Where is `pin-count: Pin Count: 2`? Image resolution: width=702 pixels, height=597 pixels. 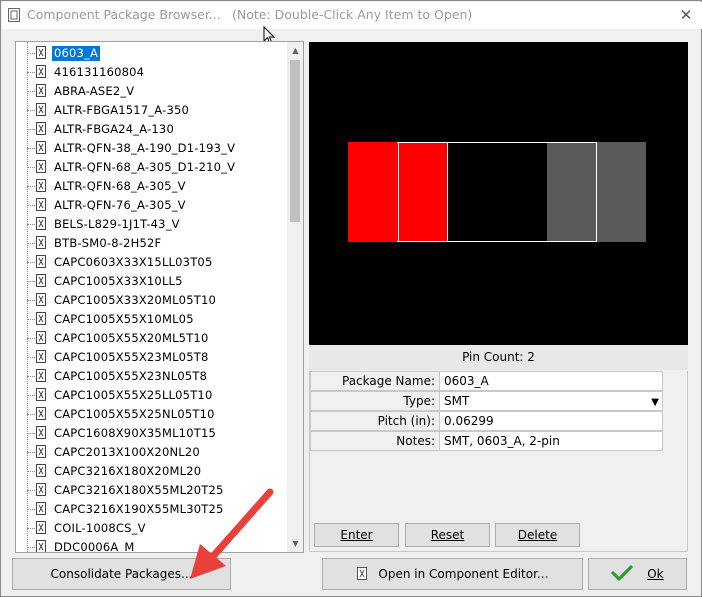 pin-count: Pin Count: 2 is located at coordinates (498, 357).